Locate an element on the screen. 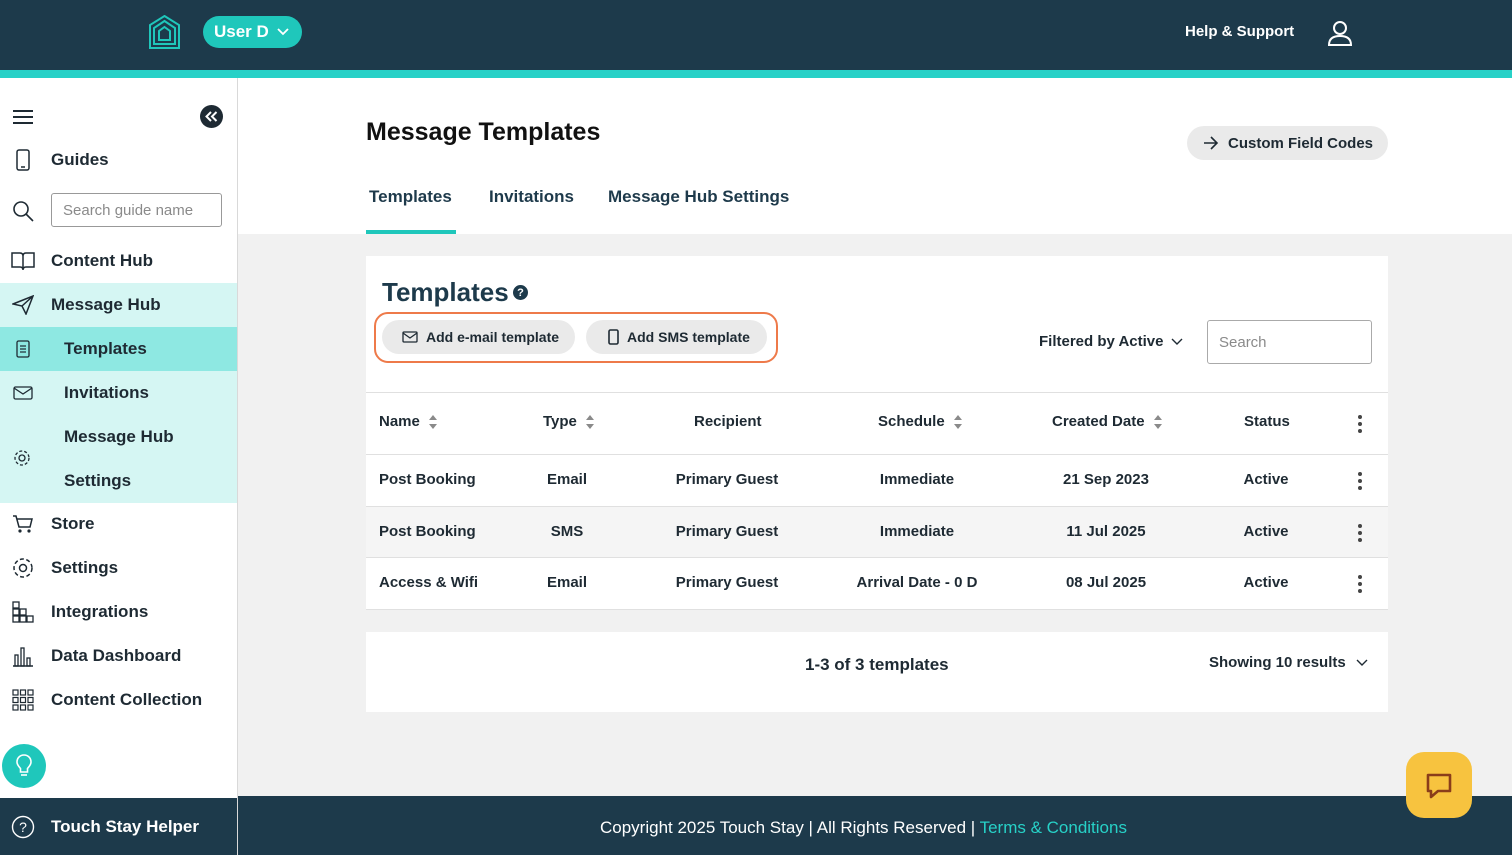 Image resolution: width=1512 pixels, height=855 pixels. sidebar-item-templates: Templates is located at coordinates (118, 349).